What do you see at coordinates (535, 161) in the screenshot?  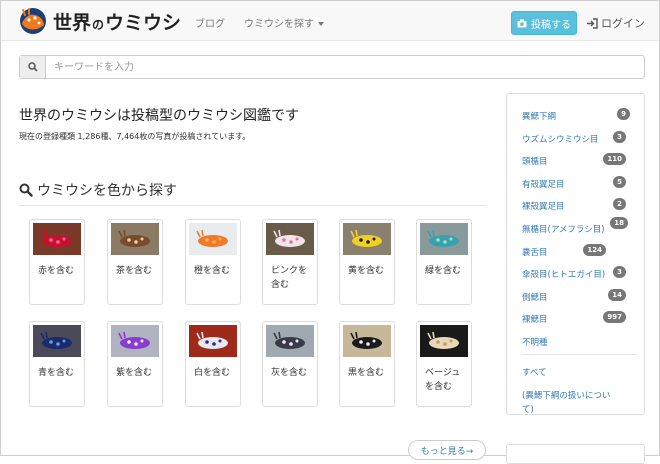 I see `sidebar-item: 頭楯目` at bounding box center [535, 161].